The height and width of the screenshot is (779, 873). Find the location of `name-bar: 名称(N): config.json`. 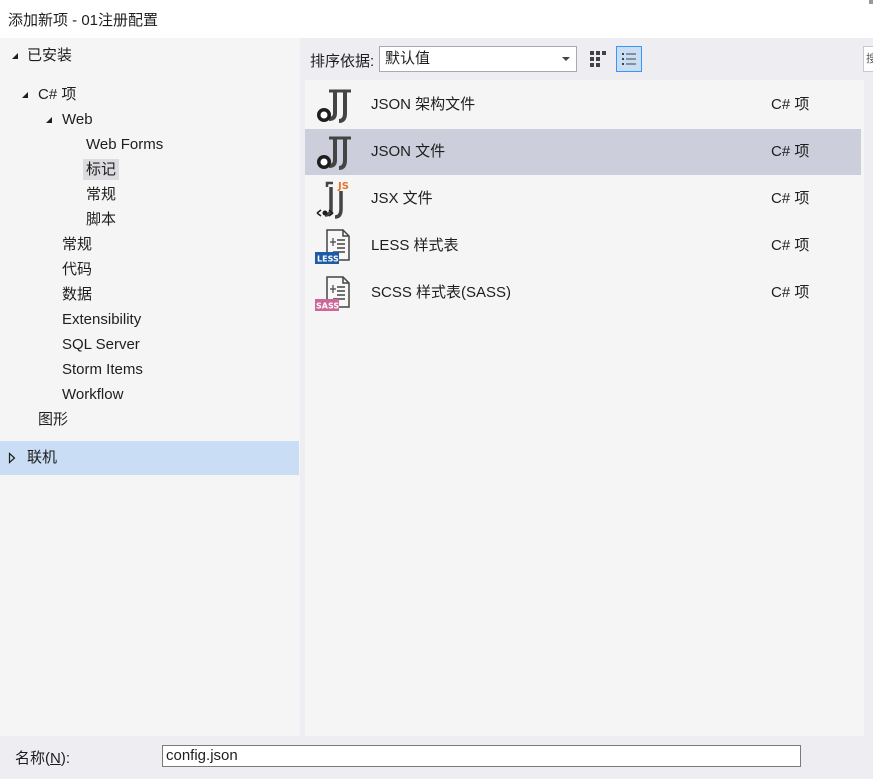

name-bar: 名称(N): config.json is located at coordinates (436, 757).